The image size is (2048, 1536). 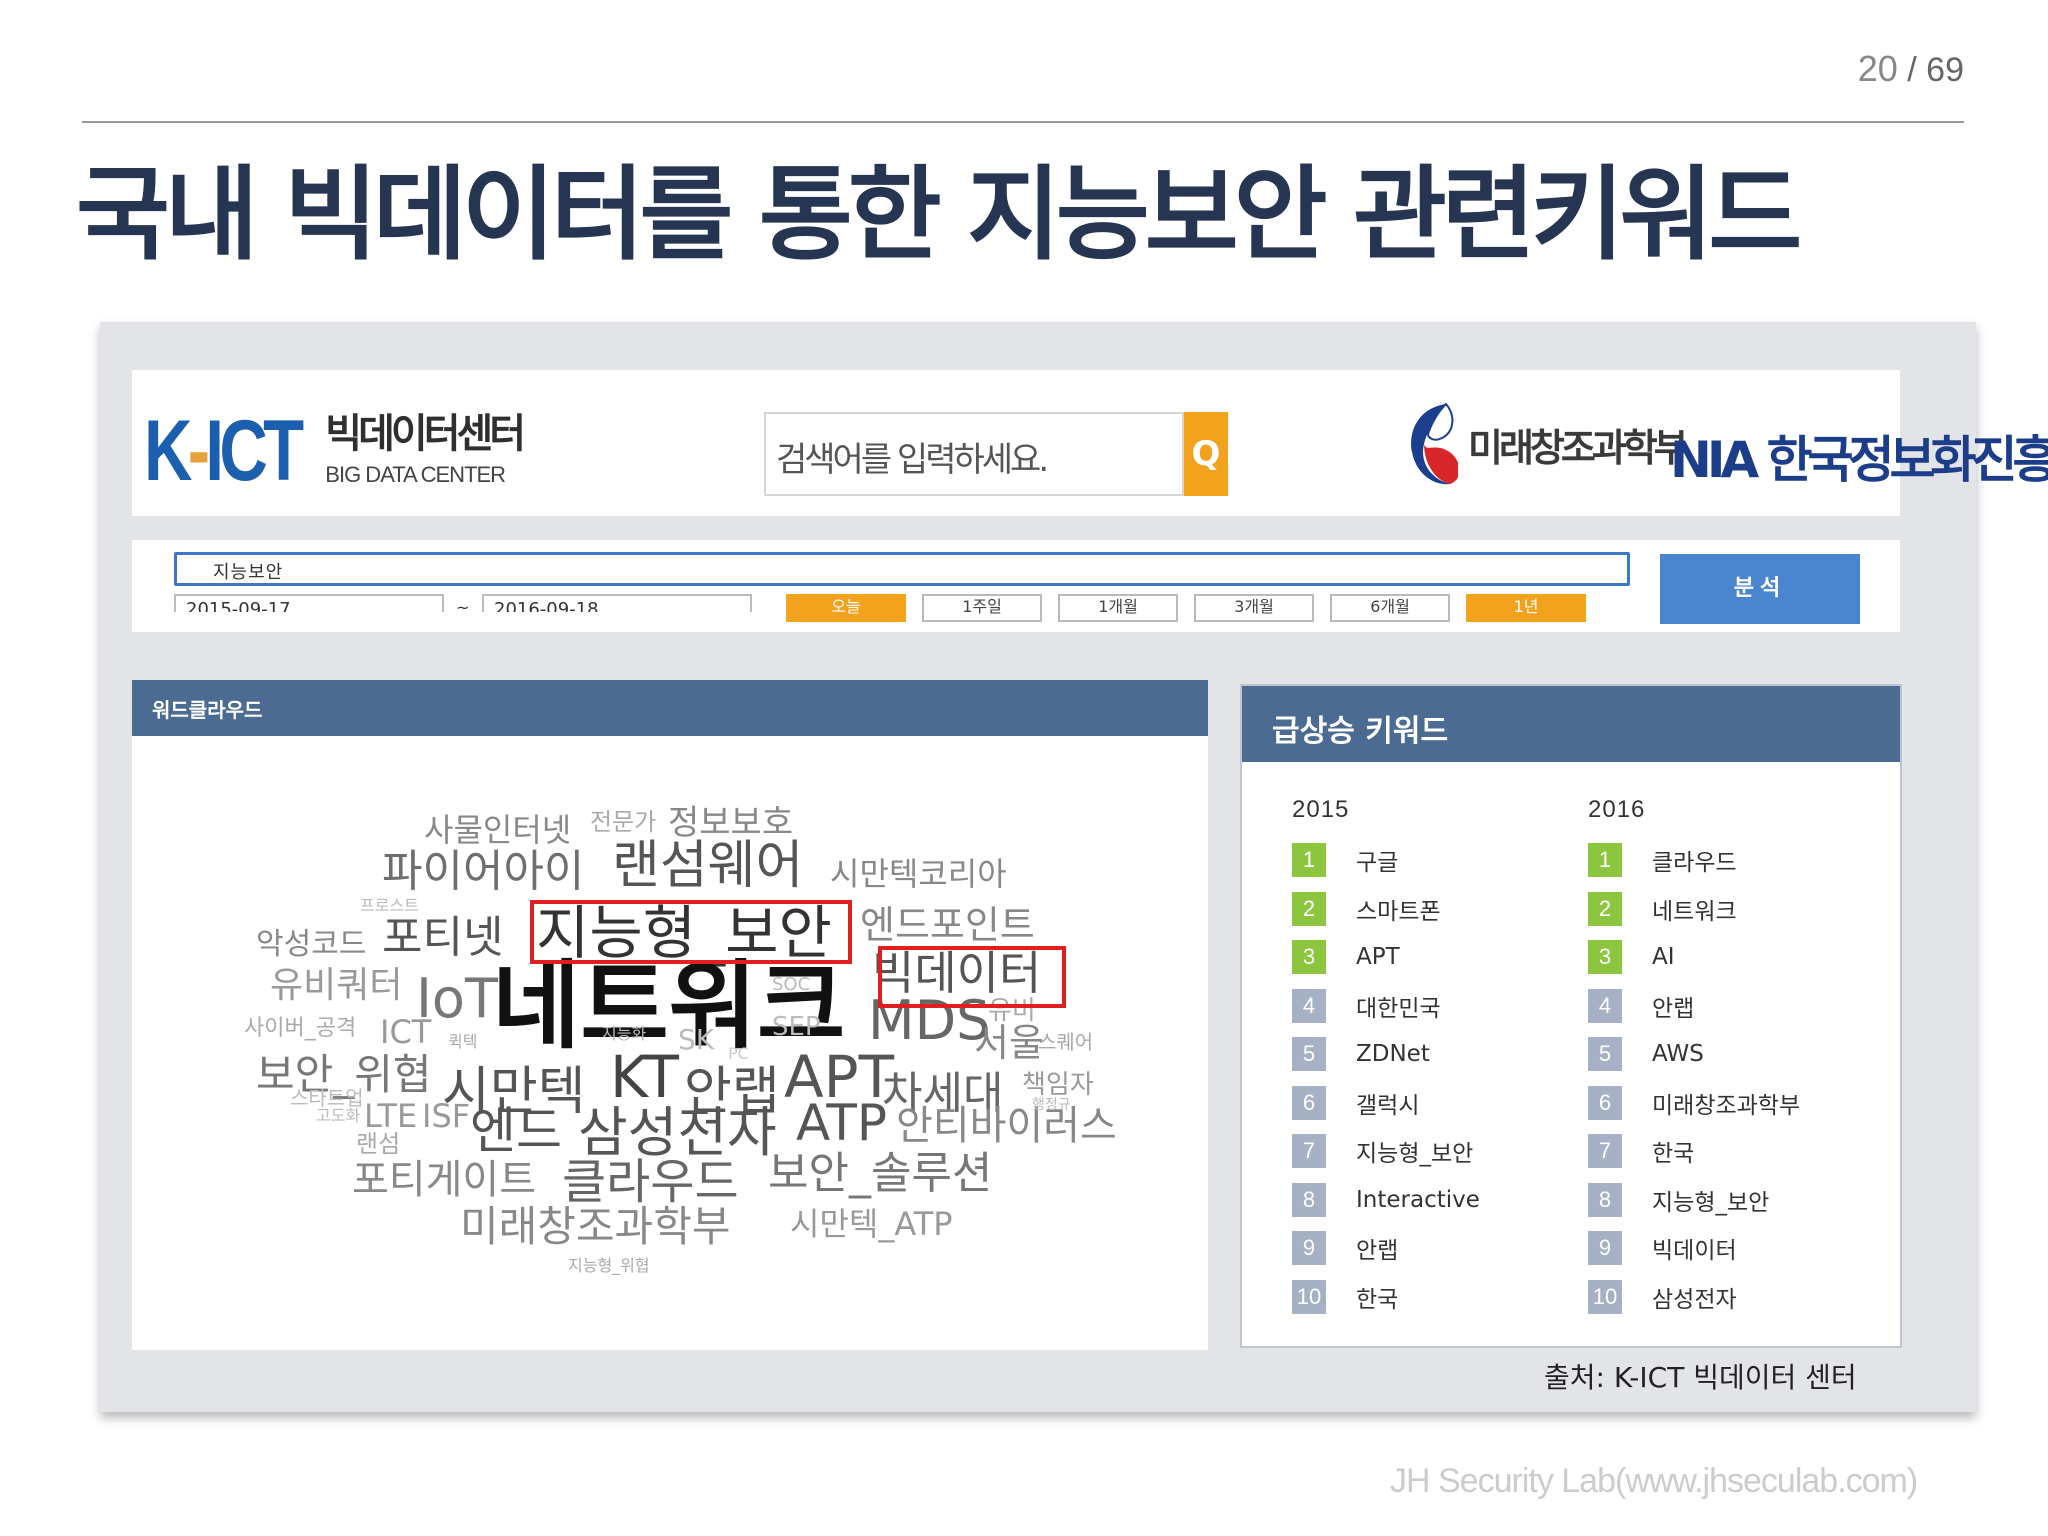 What do you see at coordinates (1738, 909) in the screenshot?
I see `trending-item: 2 네트워크` at bounding box center [1738, 909].